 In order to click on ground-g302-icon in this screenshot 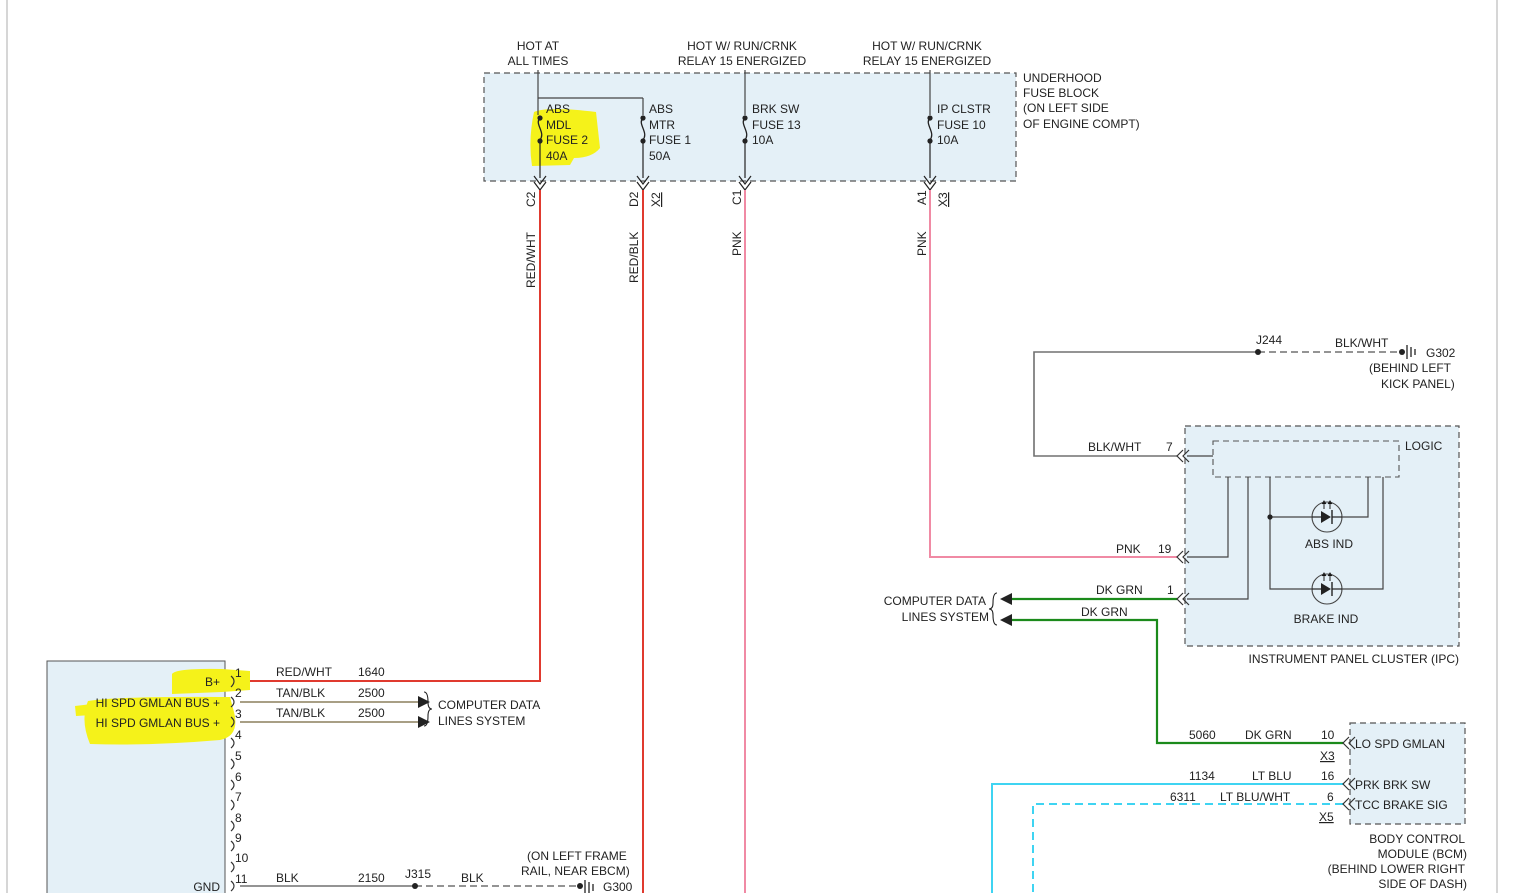, I will do `click(1411, 352)`.